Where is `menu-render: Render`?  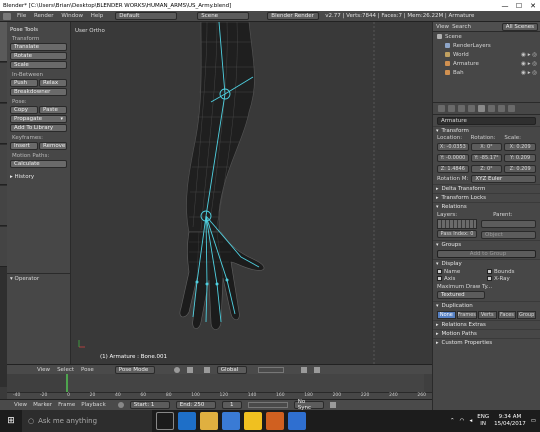
menu-render: Render is located at coordinates (44, 16).